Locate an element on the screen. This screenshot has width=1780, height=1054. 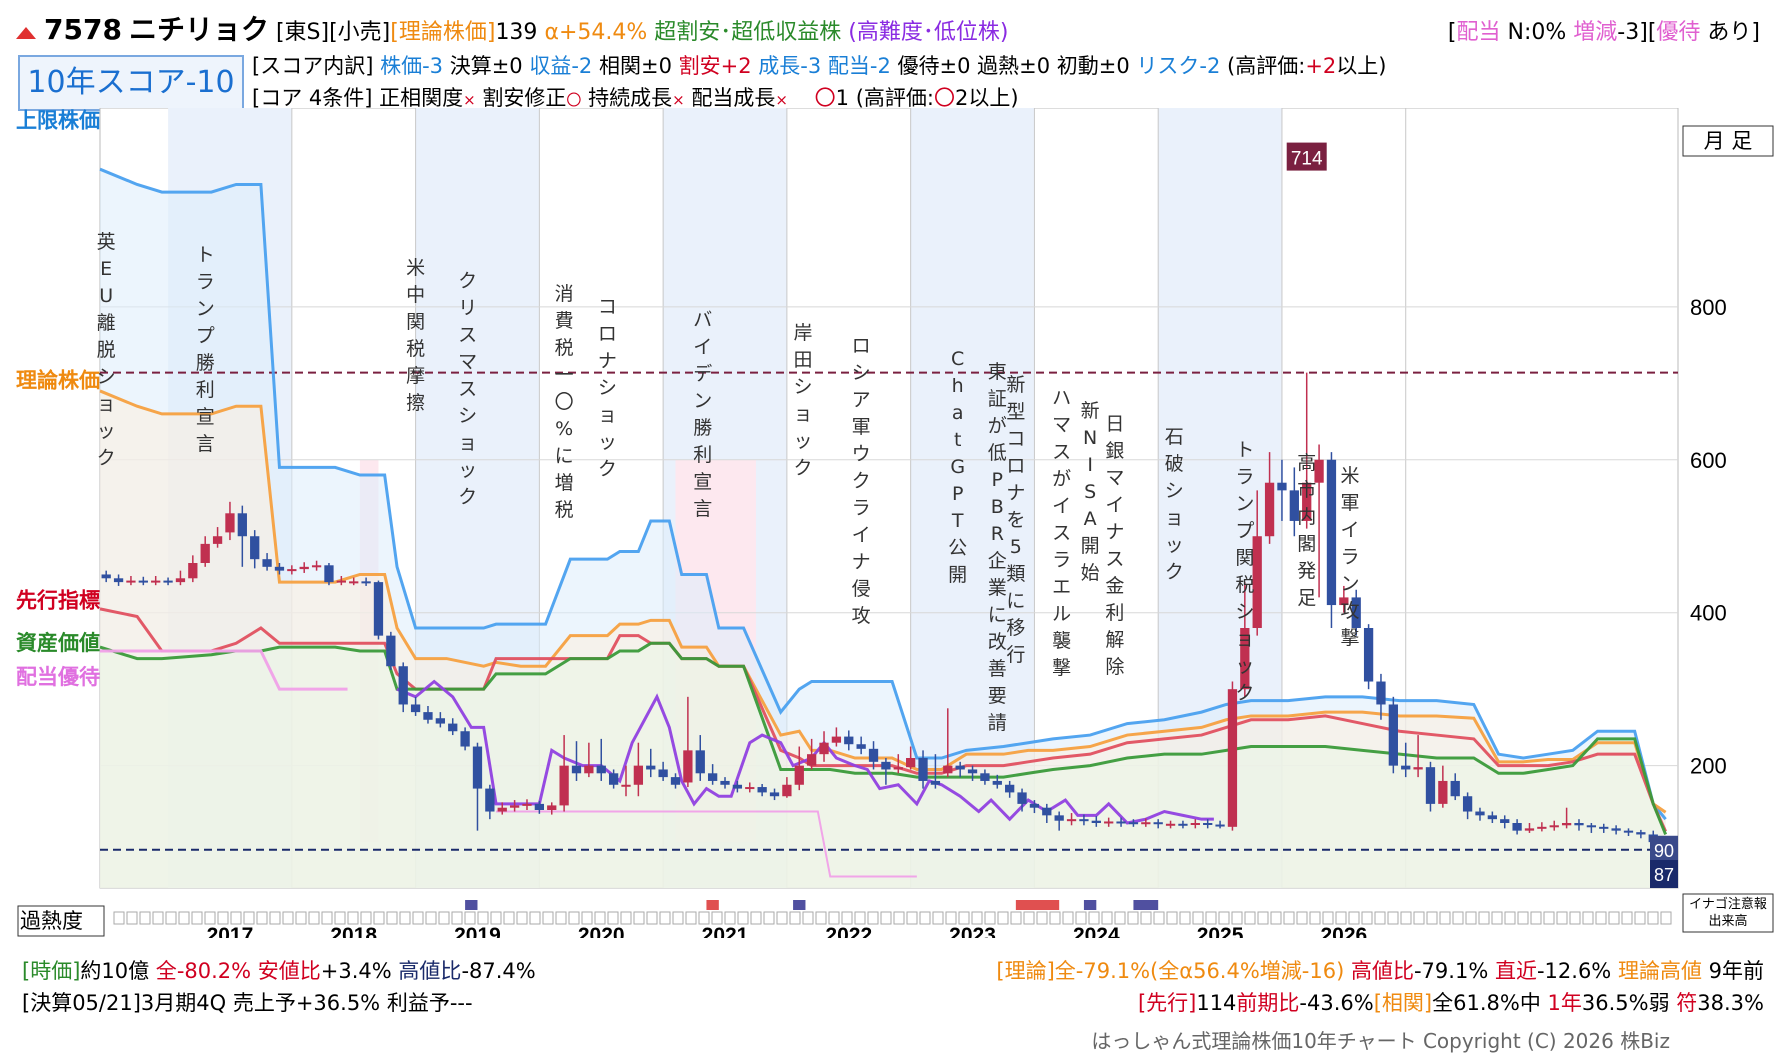
market-cap-value: 約10億 is located at coordinates (115, 971).